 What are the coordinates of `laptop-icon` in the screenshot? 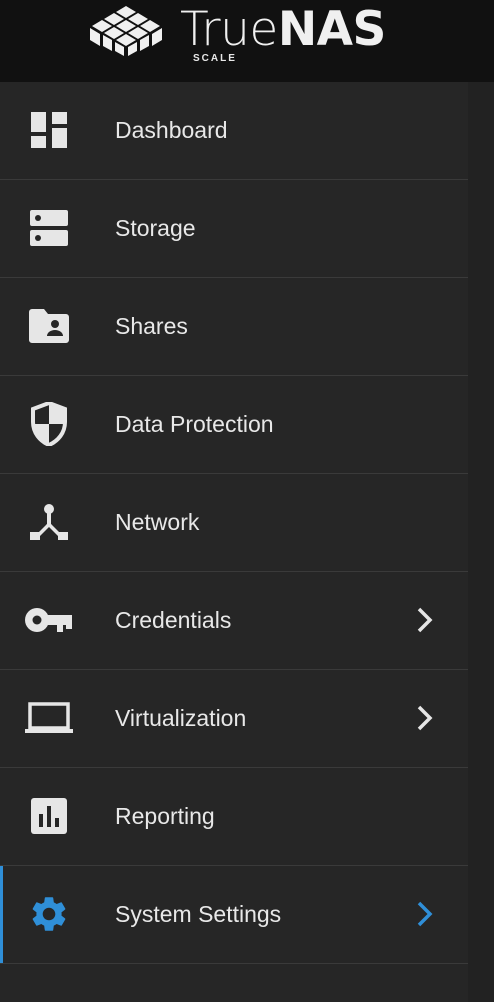 It's located at (49, 718).